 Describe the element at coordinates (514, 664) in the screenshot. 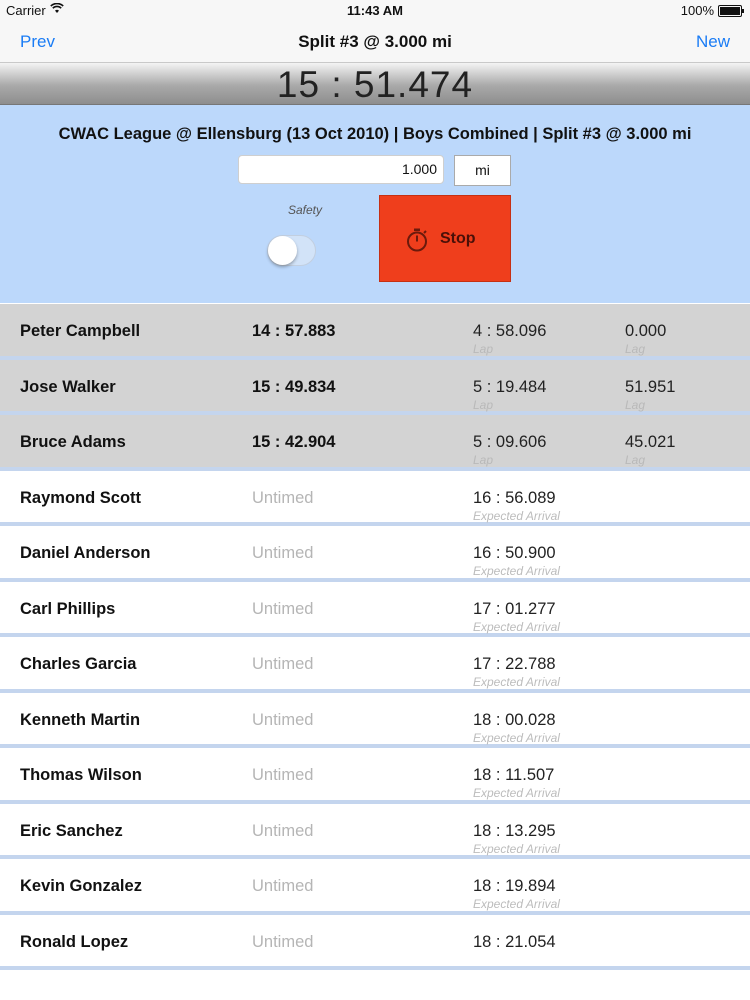

I see `expected-arrival-time: 17 : 22.788` at that location.